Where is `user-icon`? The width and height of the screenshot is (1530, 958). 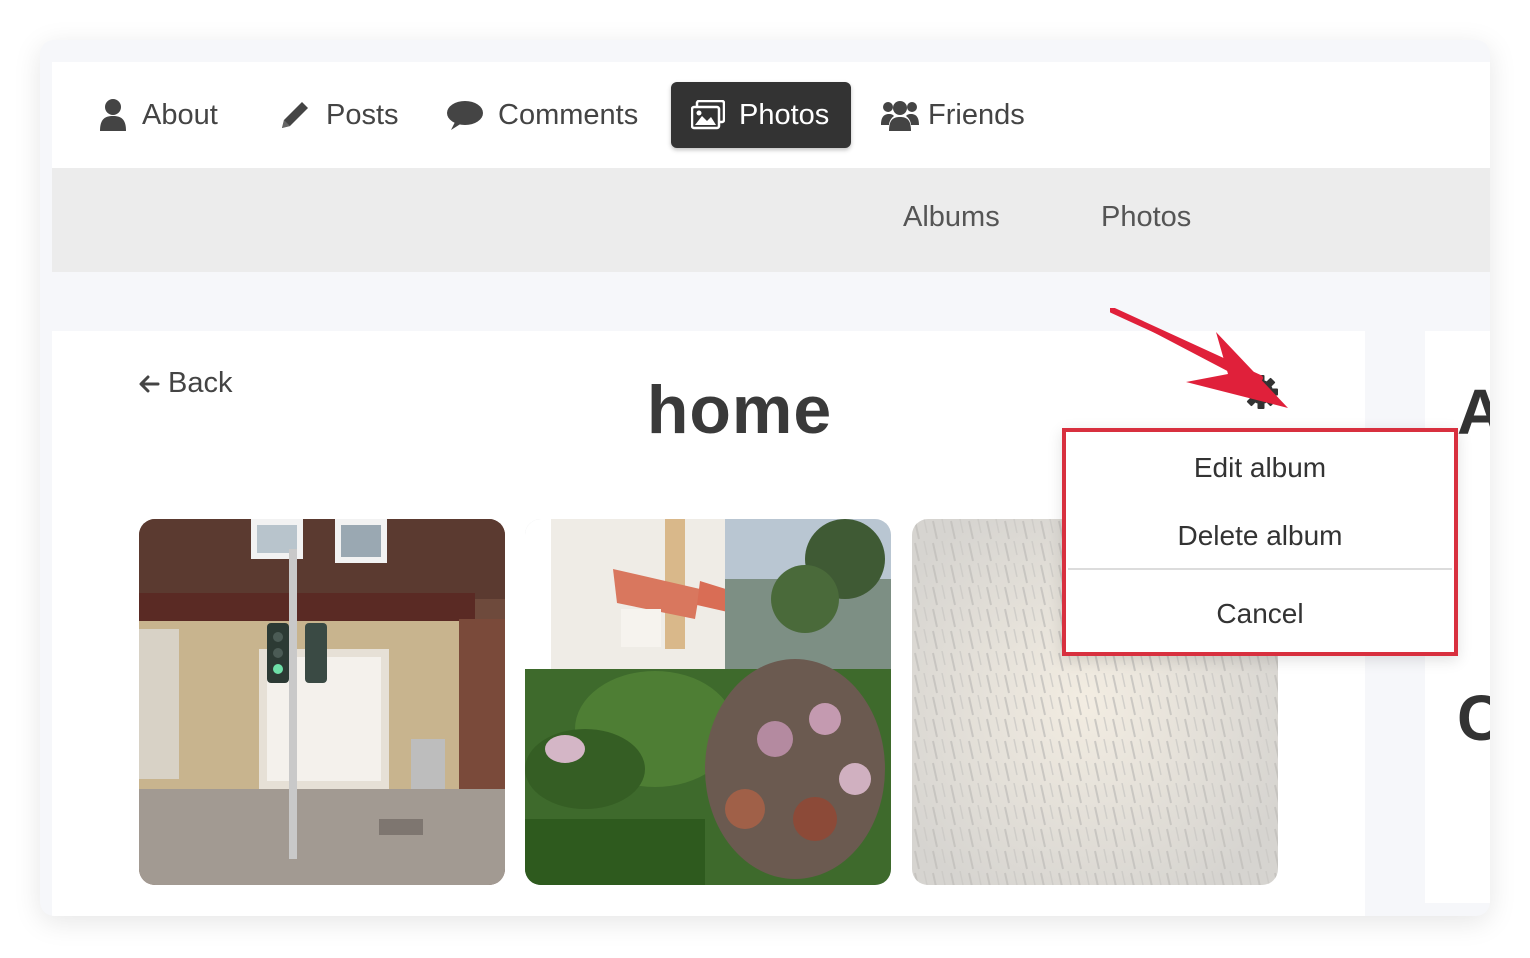 user-icon is located at coordinates (113, 115).